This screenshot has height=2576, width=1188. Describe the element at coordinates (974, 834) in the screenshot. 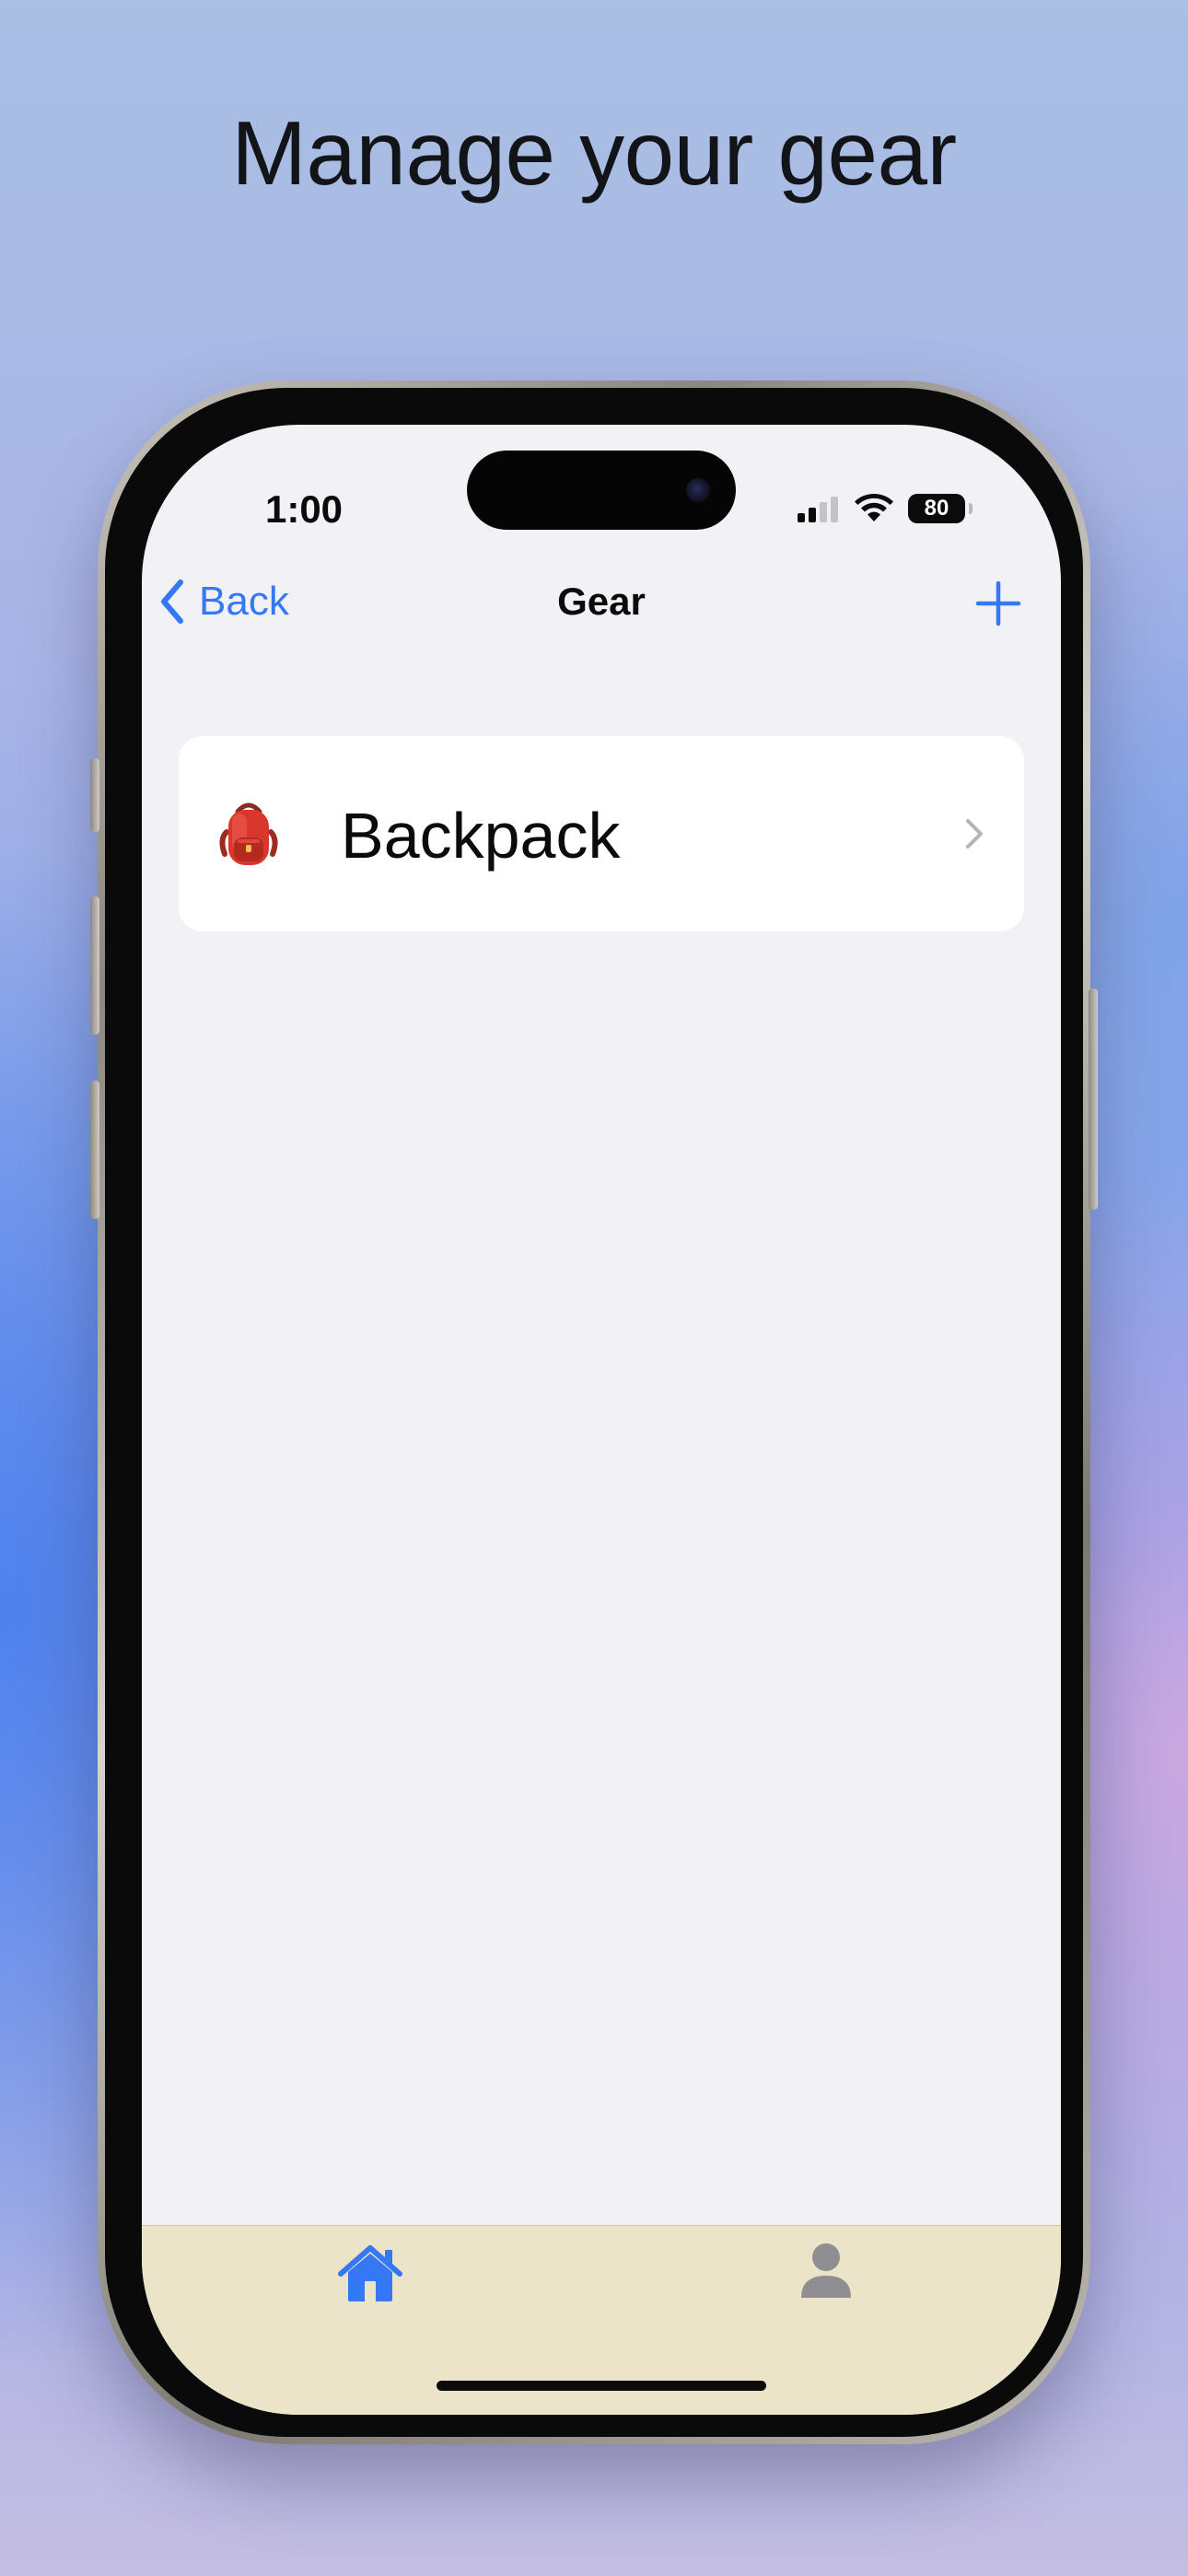

I see `chevron-right-icon` at that location.